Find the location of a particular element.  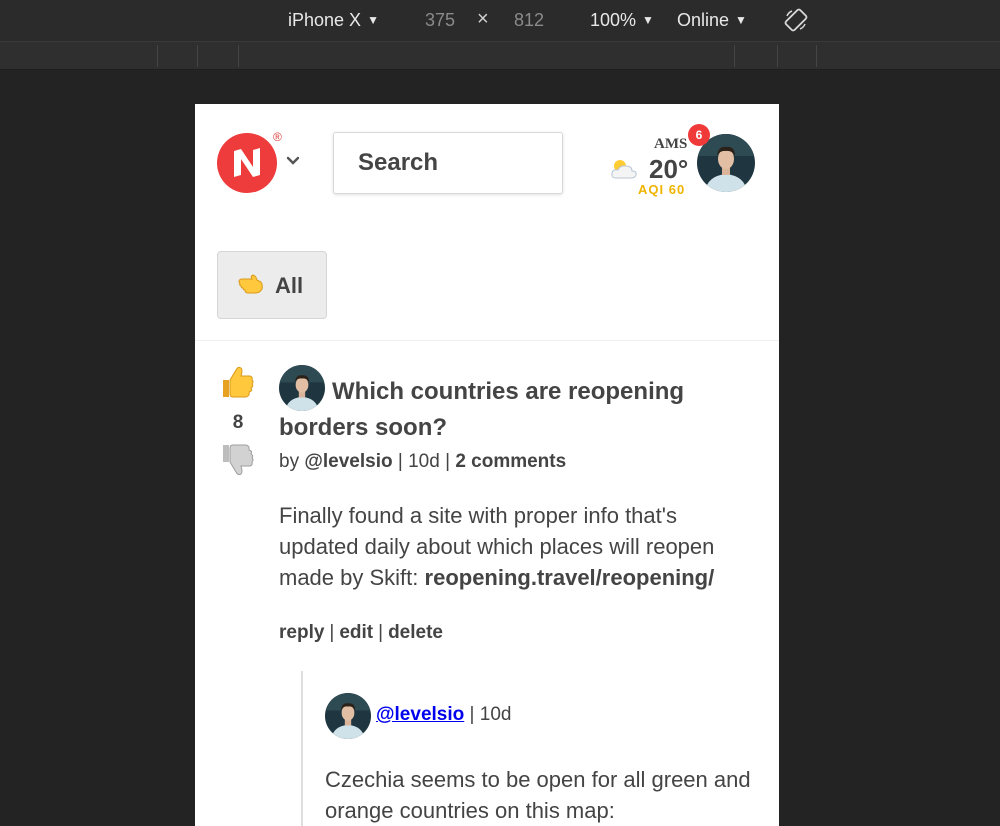

reply-age: 10d is located at coordinates (495, 714).